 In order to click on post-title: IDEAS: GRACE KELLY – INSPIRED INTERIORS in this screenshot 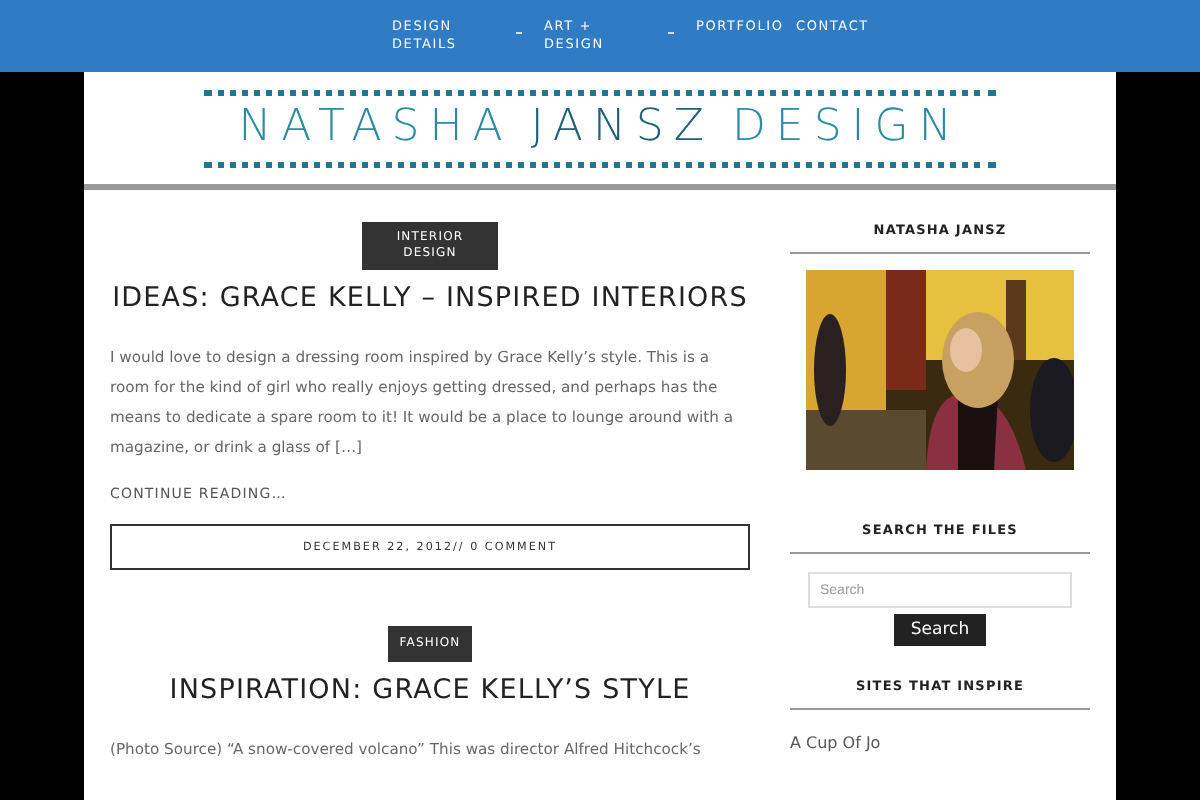, I will do `click(430, 298)`.